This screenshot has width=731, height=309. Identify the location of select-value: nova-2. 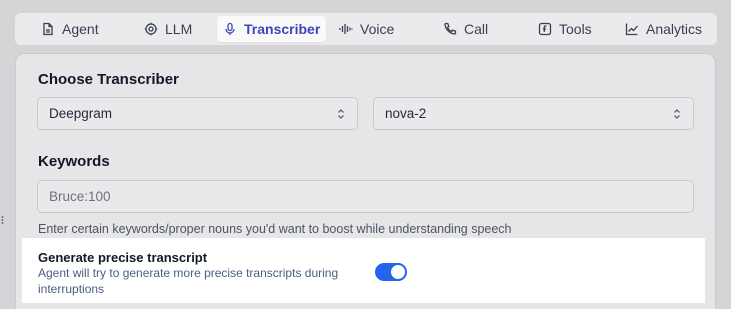
(406, 113).